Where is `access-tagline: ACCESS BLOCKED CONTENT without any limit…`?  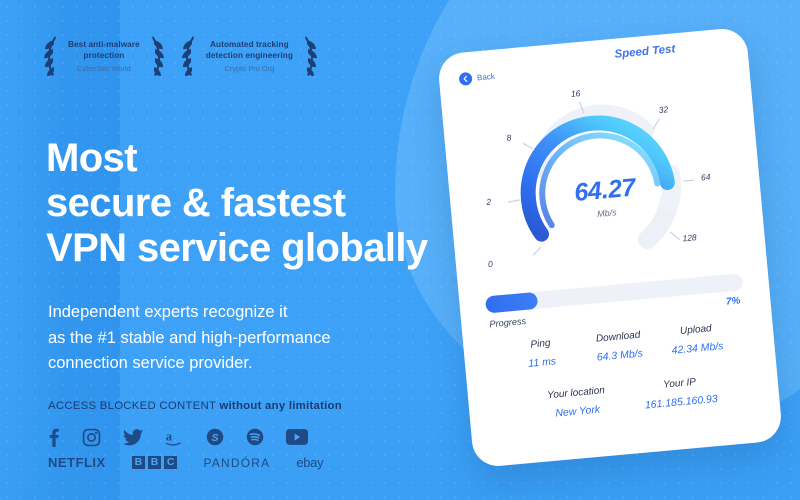
access-tagline: ACCESS BLOCKED CONTENT without any limit… is located at coordinates (195, 406).